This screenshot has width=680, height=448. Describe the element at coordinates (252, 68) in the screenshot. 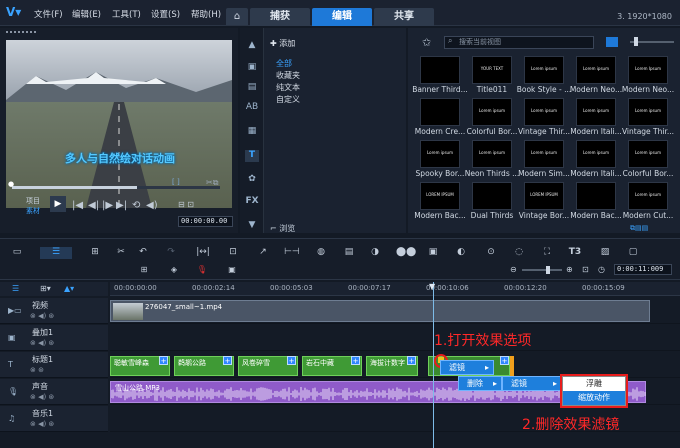

I see `media-icon: ▣` at that location.